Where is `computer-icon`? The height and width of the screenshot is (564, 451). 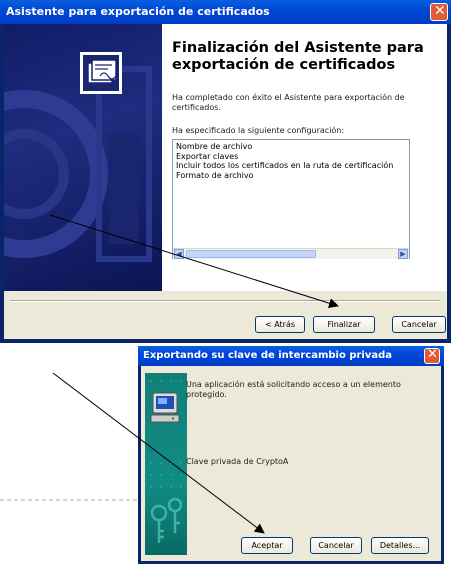 computer-icon is located at coordinates (165, 407).